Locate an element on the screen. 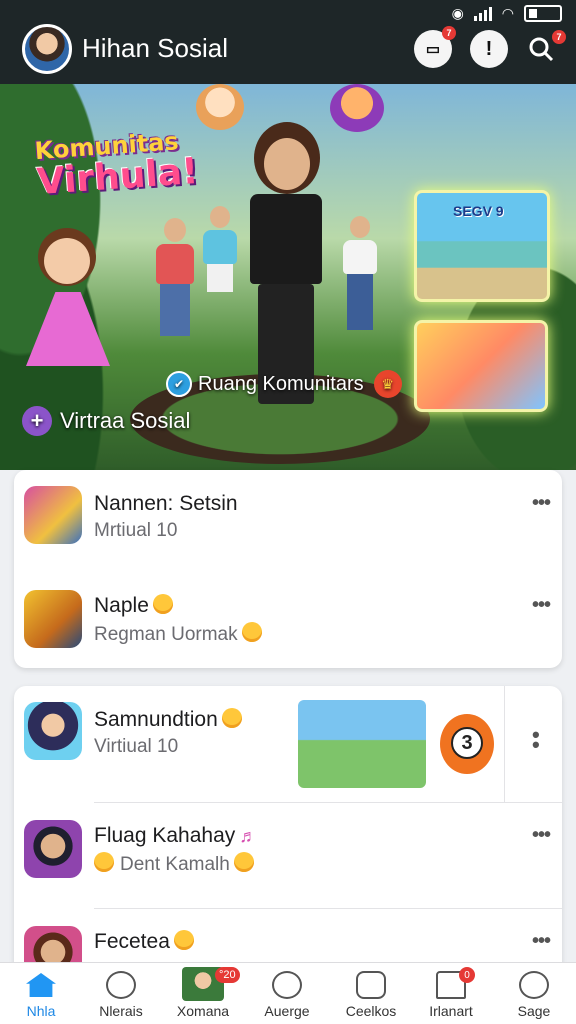 This screenshot has height=1024, width=576. item-title: Fecetea is located at coordinates (144, 942).